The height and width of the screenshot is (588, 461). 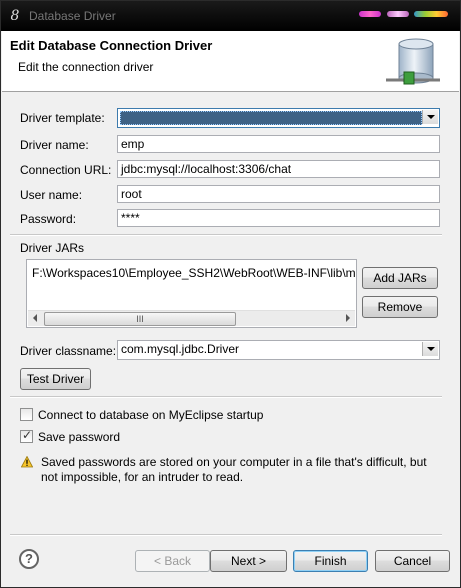 What do you see at coordinates (413, 61) in the screenshot?
I see `database-icon` at bounding box center [413, 61].